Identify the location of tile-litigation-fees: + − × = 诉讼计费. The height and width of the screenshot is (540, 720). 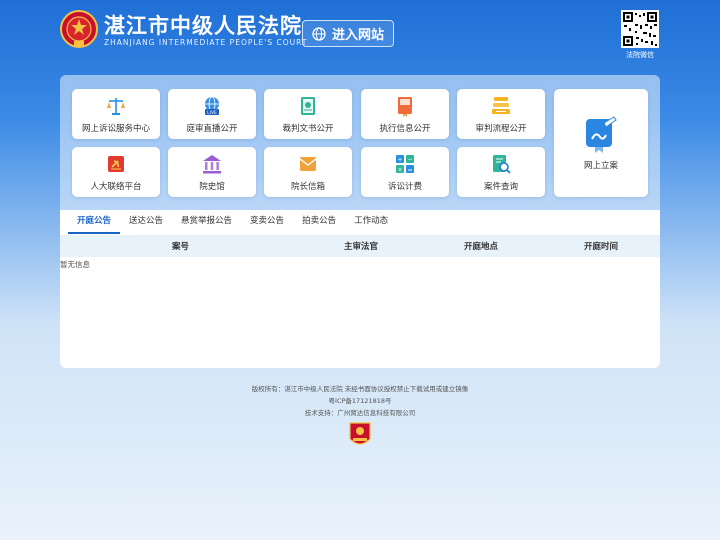
(405, 172).